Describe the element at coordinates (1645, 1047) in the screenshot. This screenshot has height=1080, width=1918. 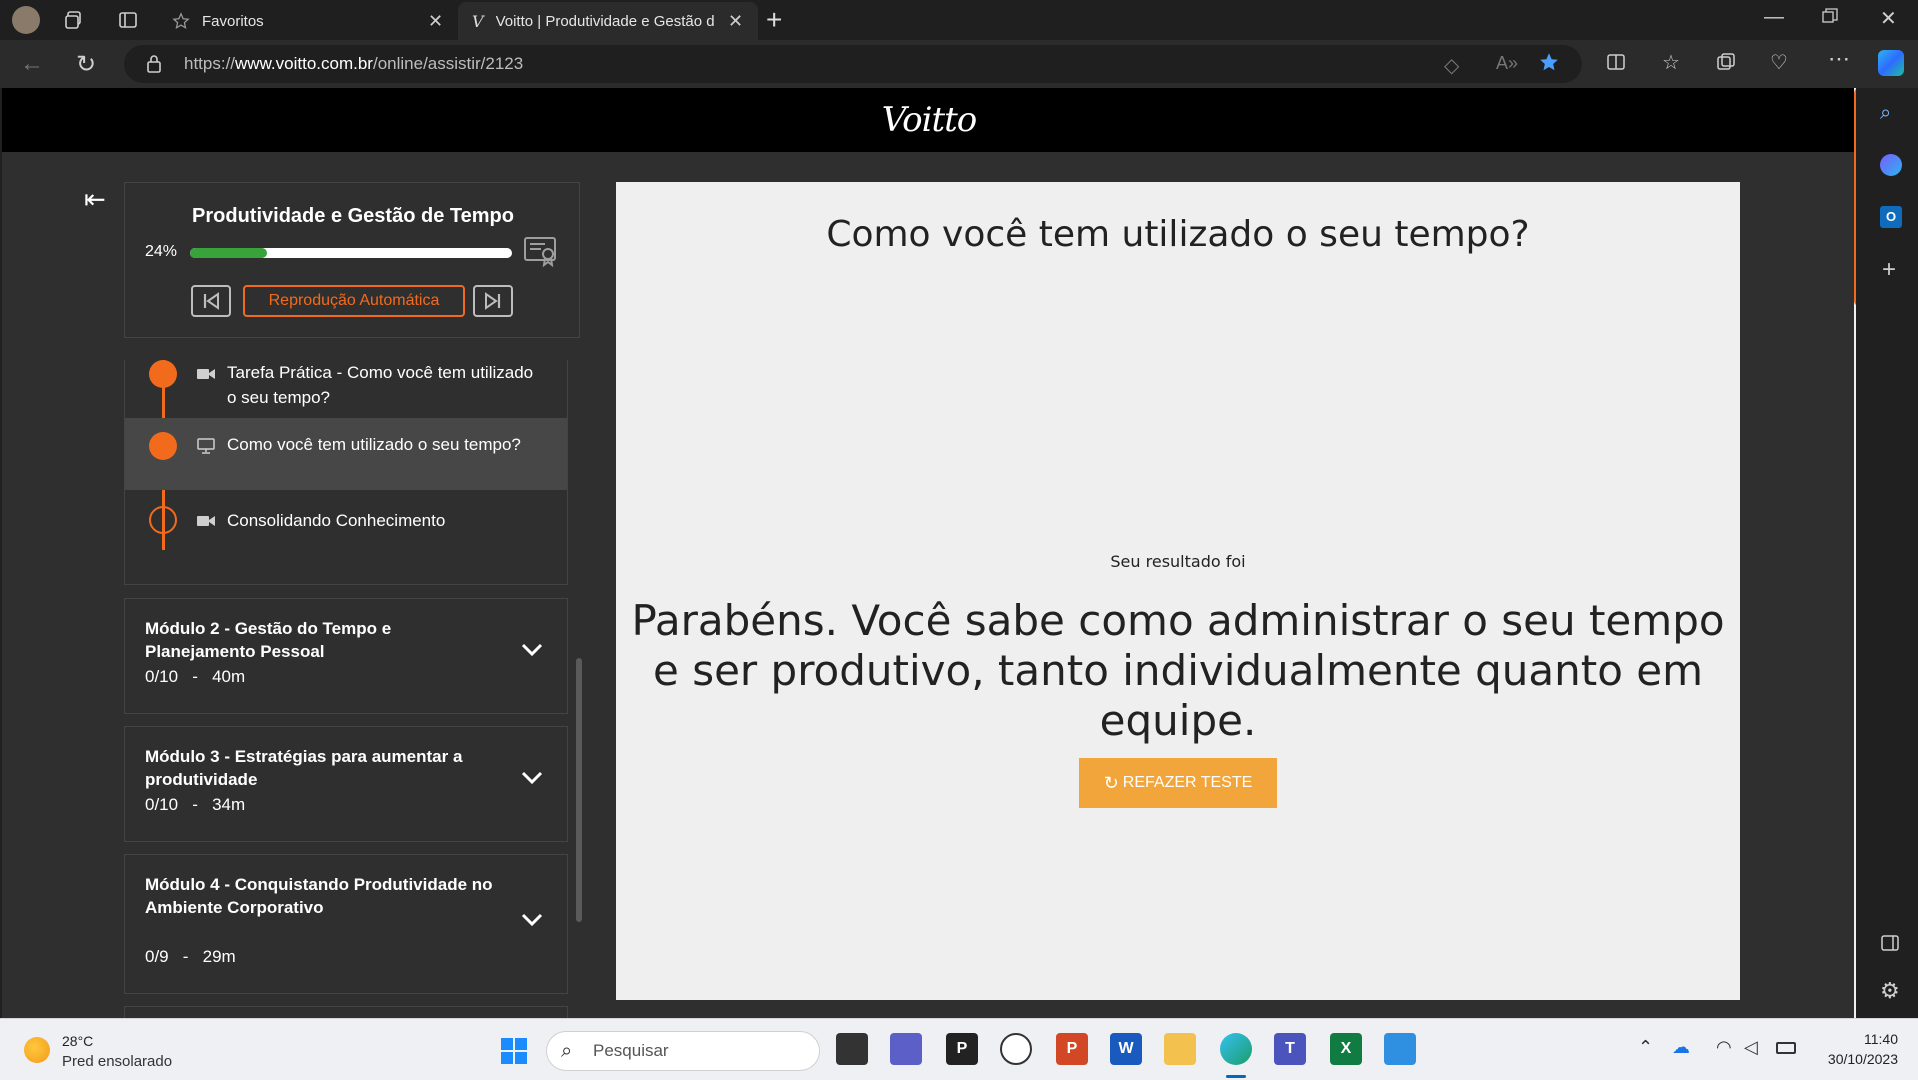
I see `chevron-up-icon: ⌃` at that location.